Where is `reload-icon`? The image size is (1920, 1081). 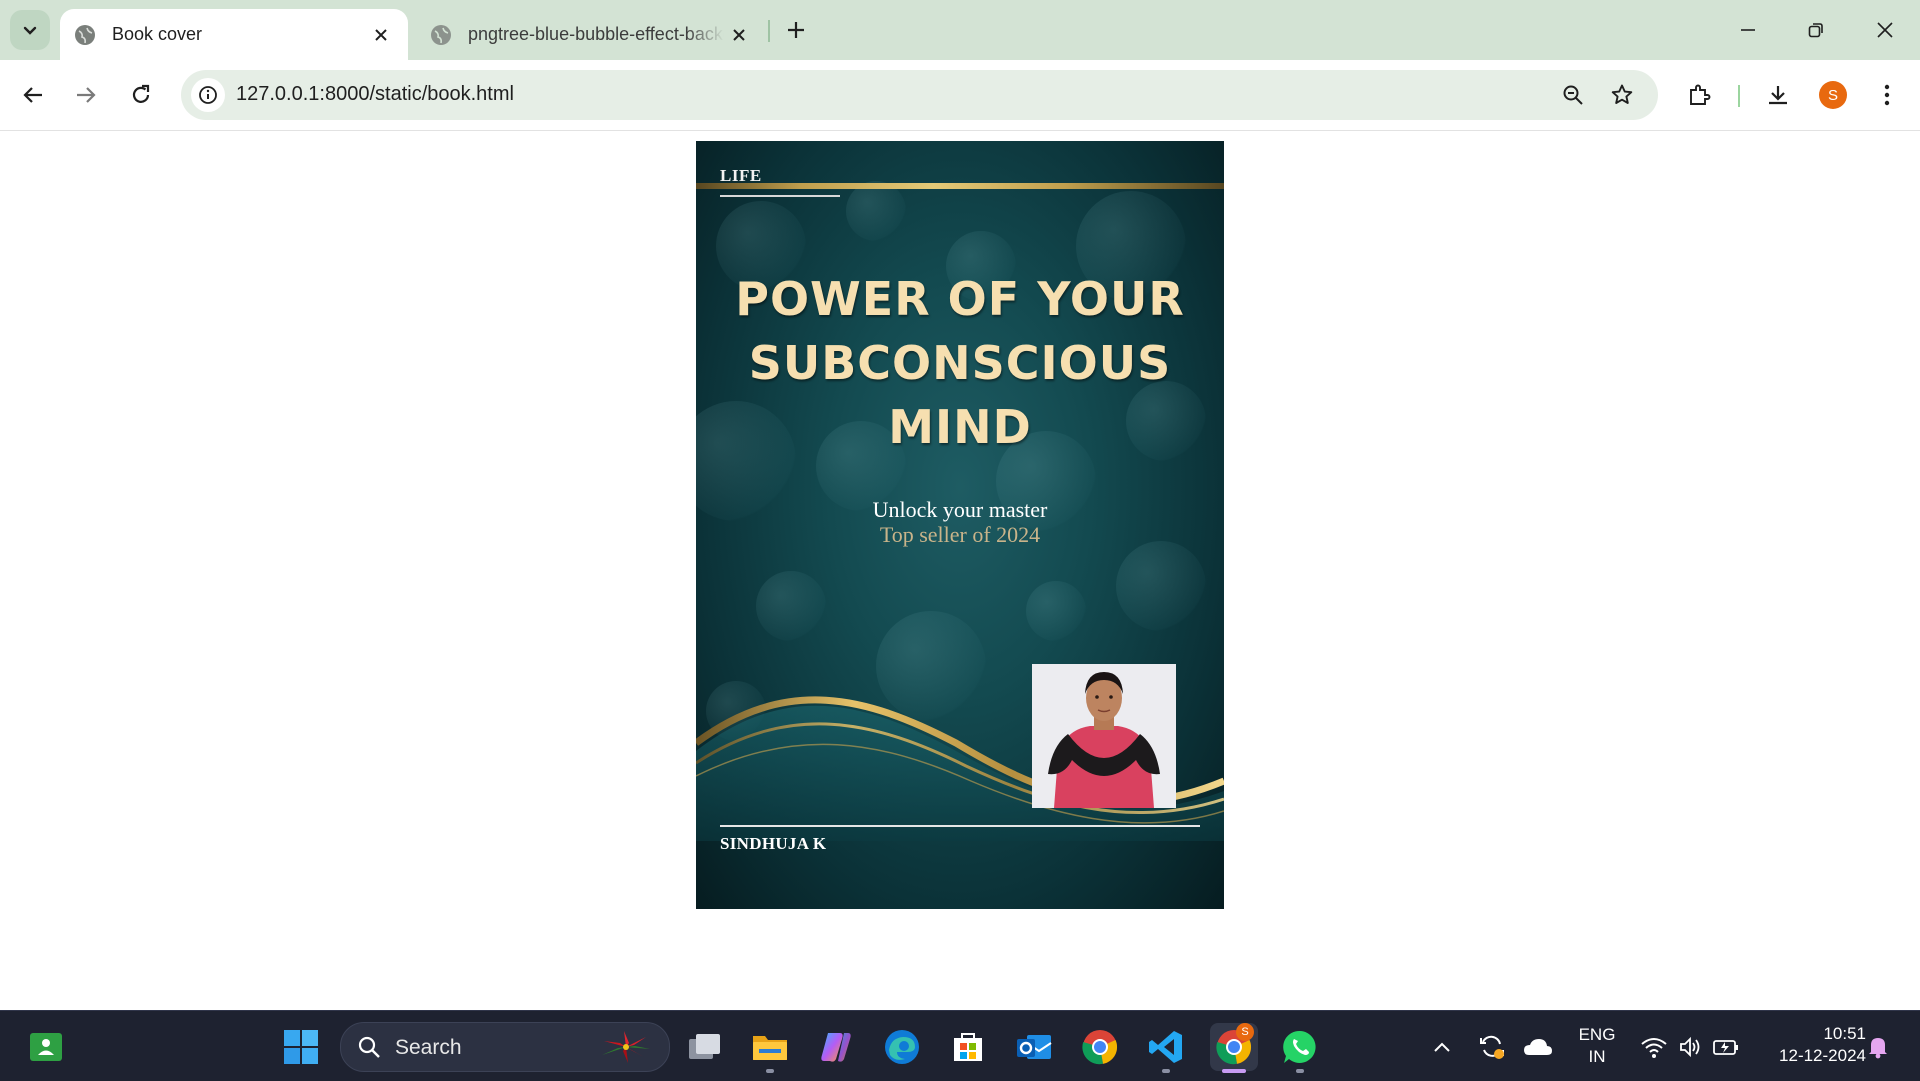
reload-icon is located at coordinates (141, 93).